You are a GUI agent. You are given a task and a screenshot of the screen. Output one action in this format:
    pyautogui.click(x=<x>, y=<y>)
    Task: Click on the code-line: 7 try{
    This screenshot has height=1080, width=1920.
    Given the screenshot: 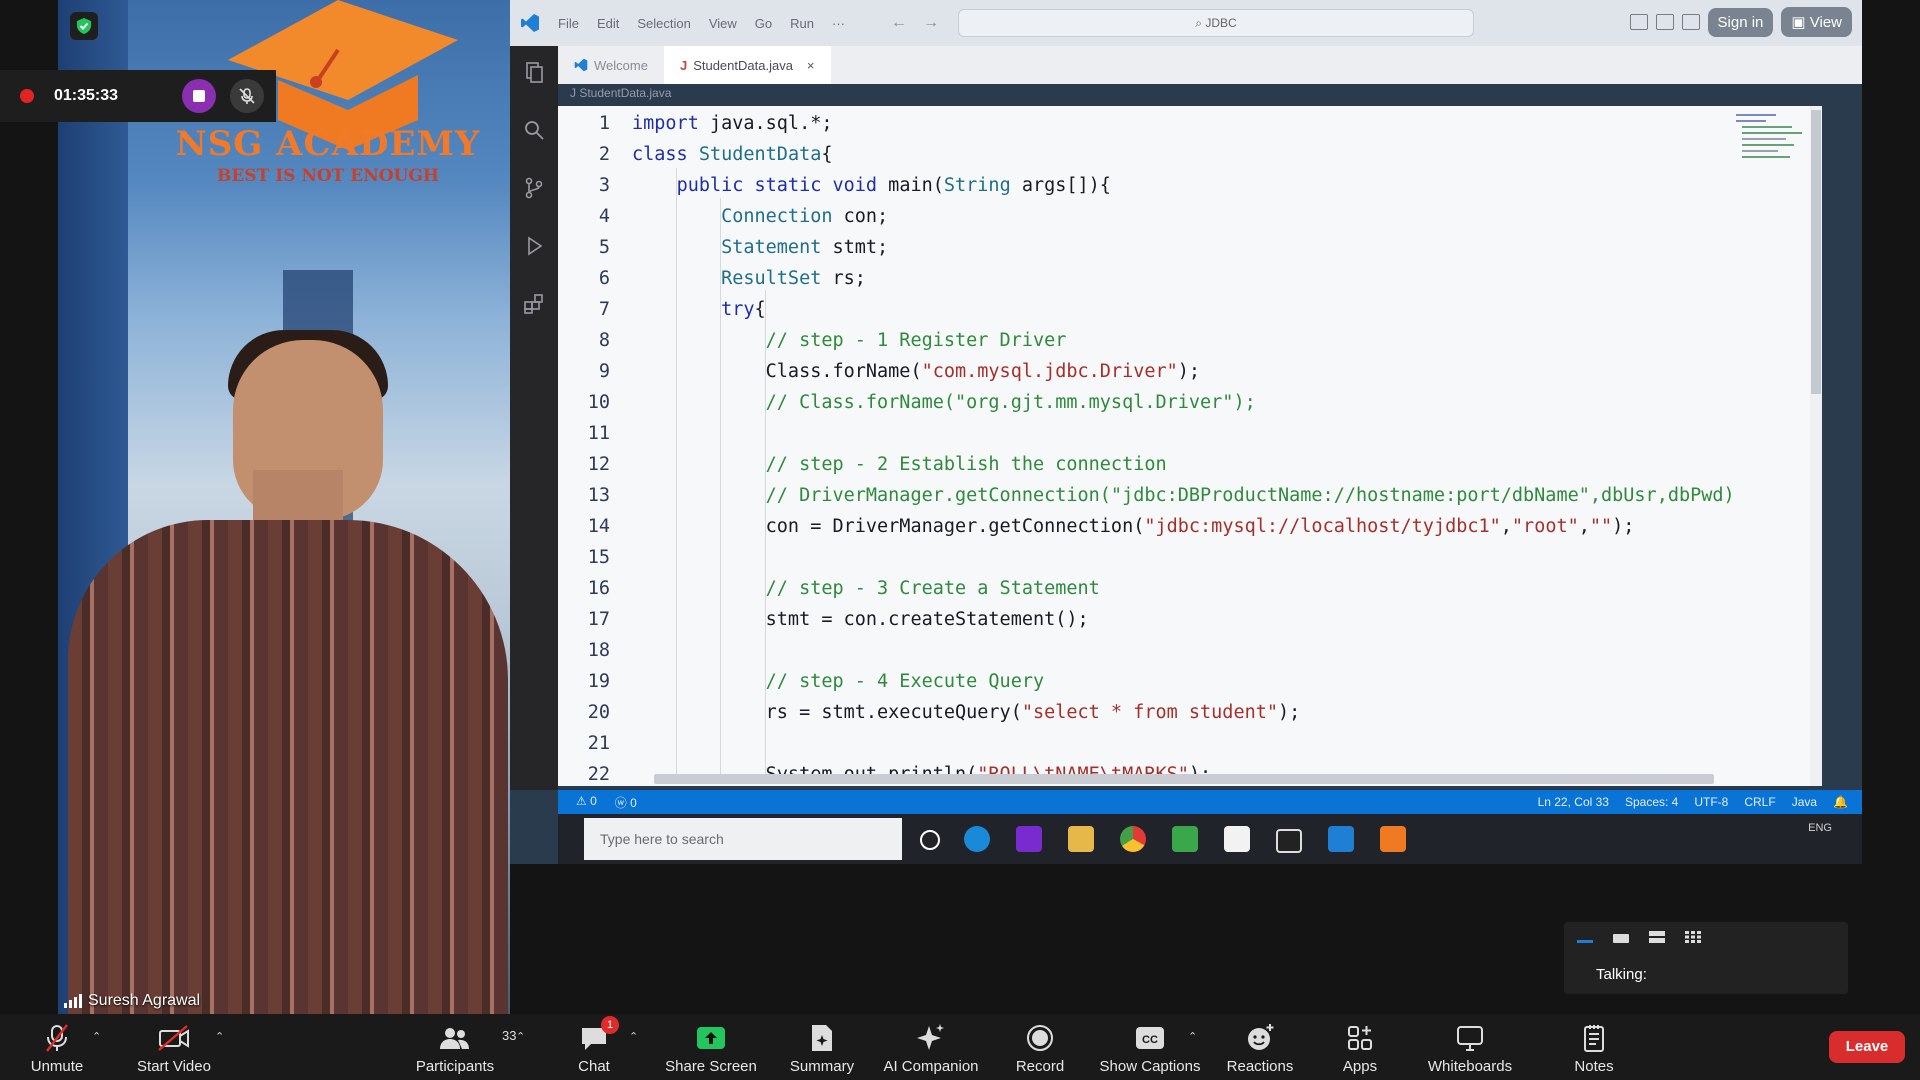 What is the action you would take?
    pyautogui.click(x=1190, y=309)
    